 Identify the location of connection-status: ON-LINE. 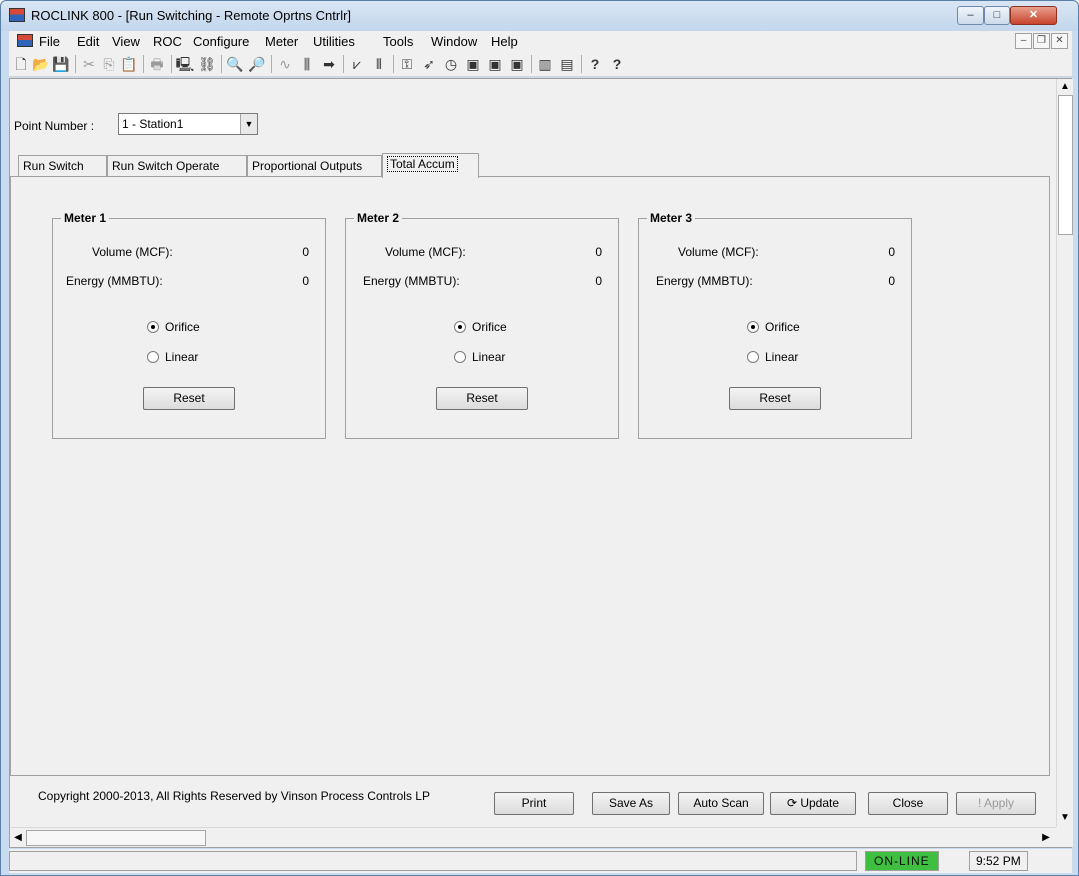
(902, 861).